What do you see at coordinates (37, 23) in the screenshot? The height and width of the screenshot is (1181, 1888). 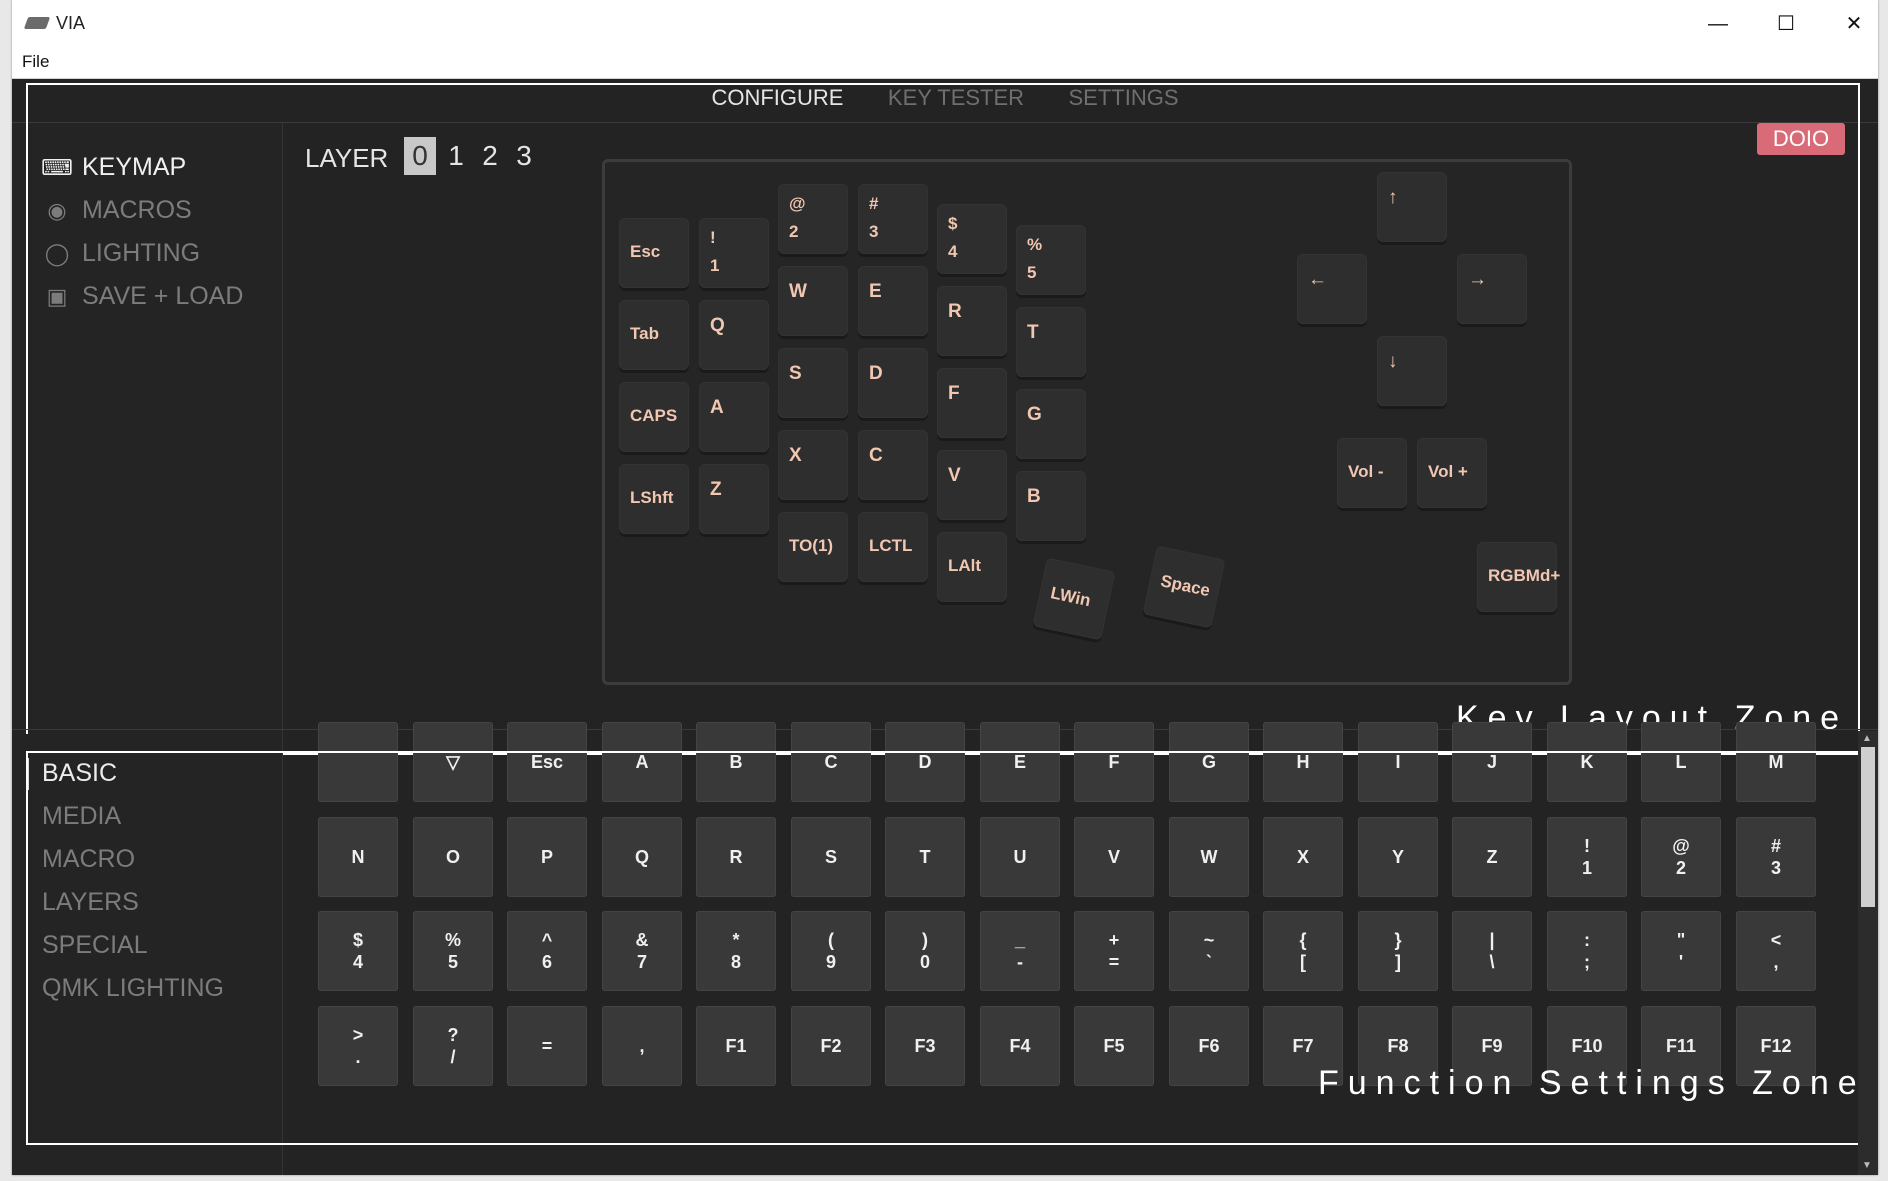 I see `app-icon` at bounding box center [37, 23].